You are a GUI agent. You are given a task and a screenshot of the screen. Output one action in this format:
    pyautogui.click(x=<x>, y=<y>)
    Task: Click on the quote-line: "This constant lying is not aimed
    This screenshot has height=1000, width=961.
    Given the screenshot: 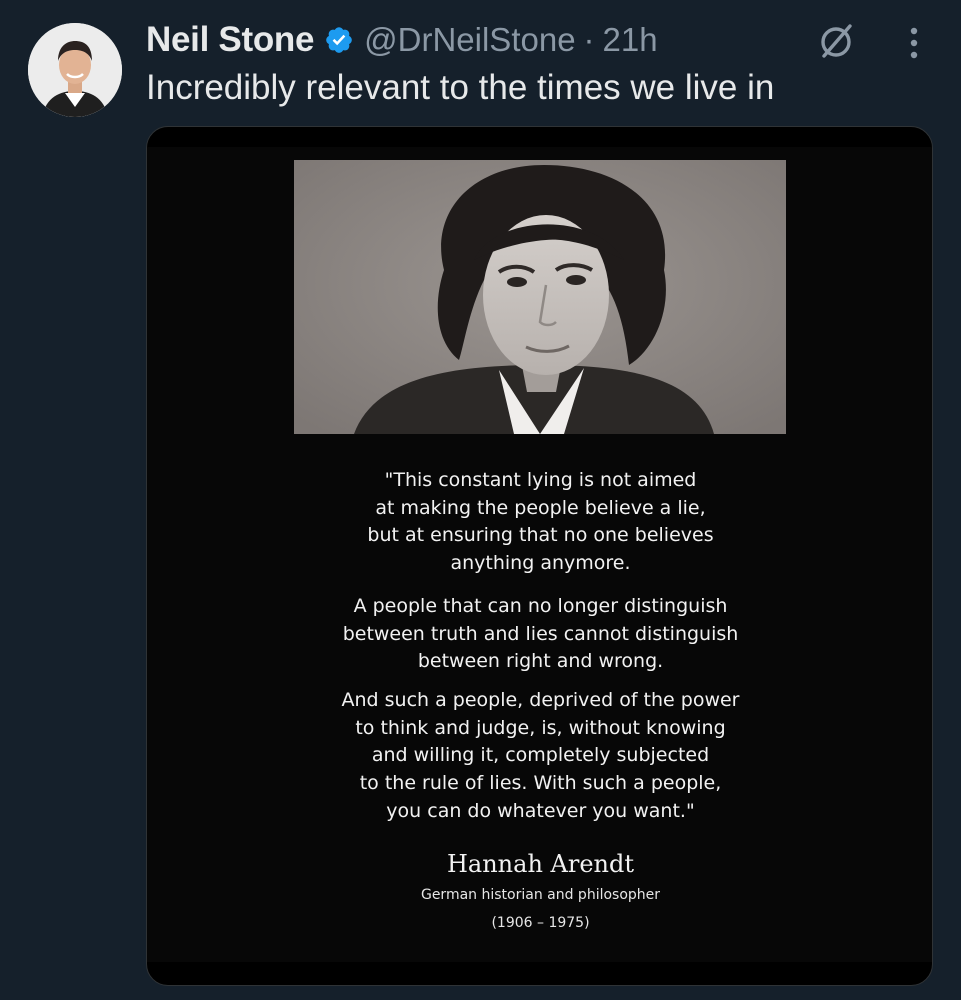 What is the action you would take?
    pyautogui.click(x=540, y=480)
    